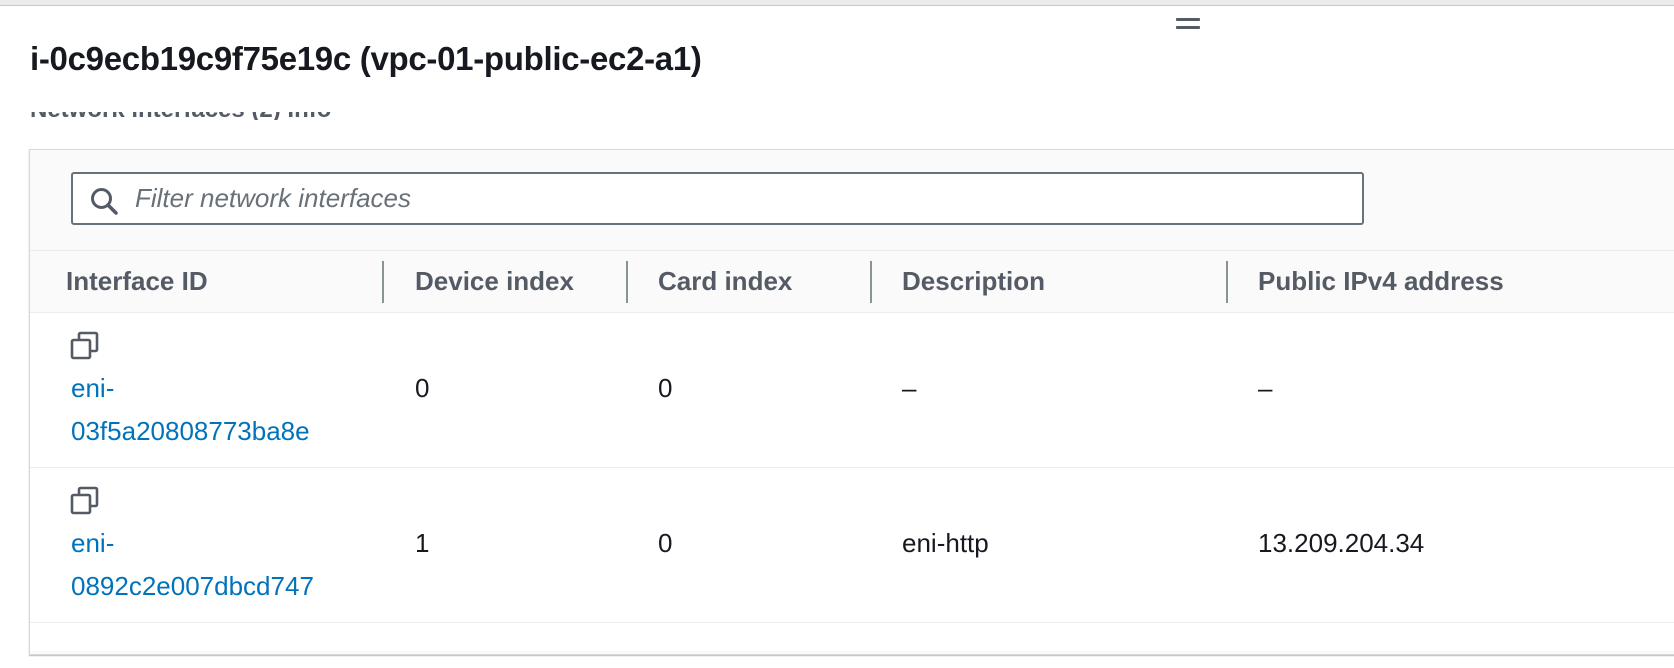  What do you see at coordinates (1381, 281) in the screenshot?
I see `column-header-public-ipv4: Public IPv4 address` at bounding box center [1381, 281].